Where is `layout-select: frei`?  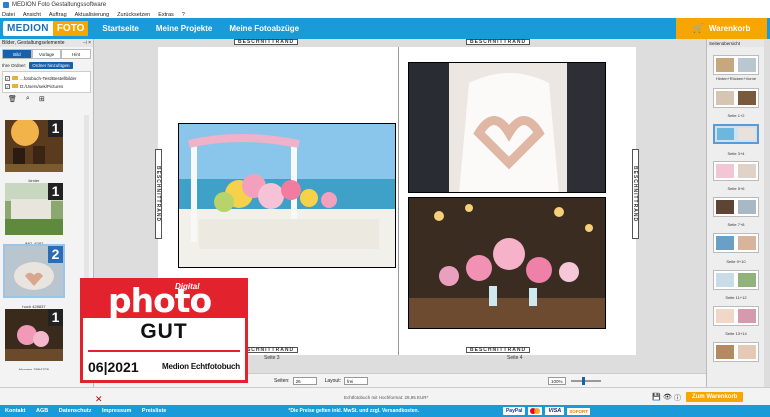 layout-select: frei is located at coordinates (355, 380).